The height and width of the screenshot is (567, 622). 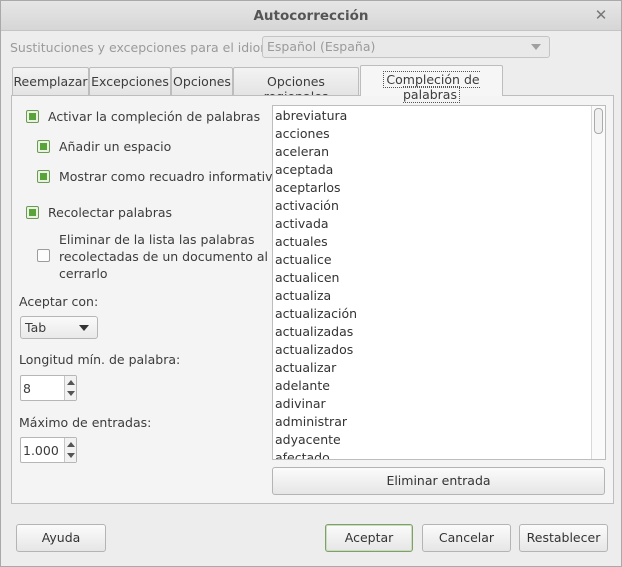 What do you see at coordinates (315, 314) in the screenshot?
I see `list-item: actualización` at bounding box center [315, 314].